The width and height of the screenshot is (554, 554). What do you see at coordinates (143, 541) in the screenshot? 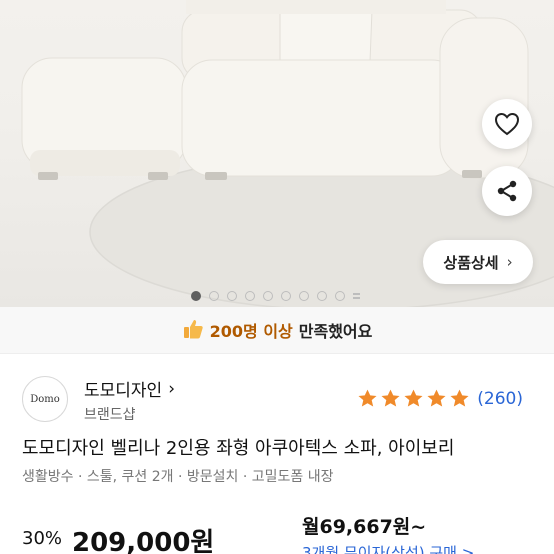
I see `sale-price: 209,000원` at bounding box center [143, 541].